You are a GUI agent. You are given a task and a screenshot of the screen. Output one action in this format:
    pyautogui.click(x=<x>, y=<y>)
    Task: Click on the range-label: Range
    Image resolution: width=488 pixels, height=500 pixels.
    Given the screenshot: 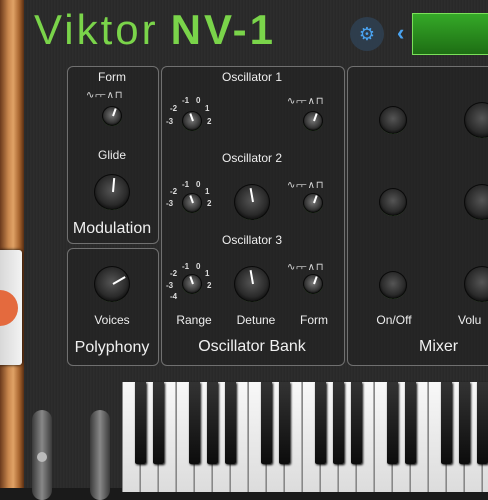 What is the action you would take?
    pyautogui.click(x=194, y=320)
    